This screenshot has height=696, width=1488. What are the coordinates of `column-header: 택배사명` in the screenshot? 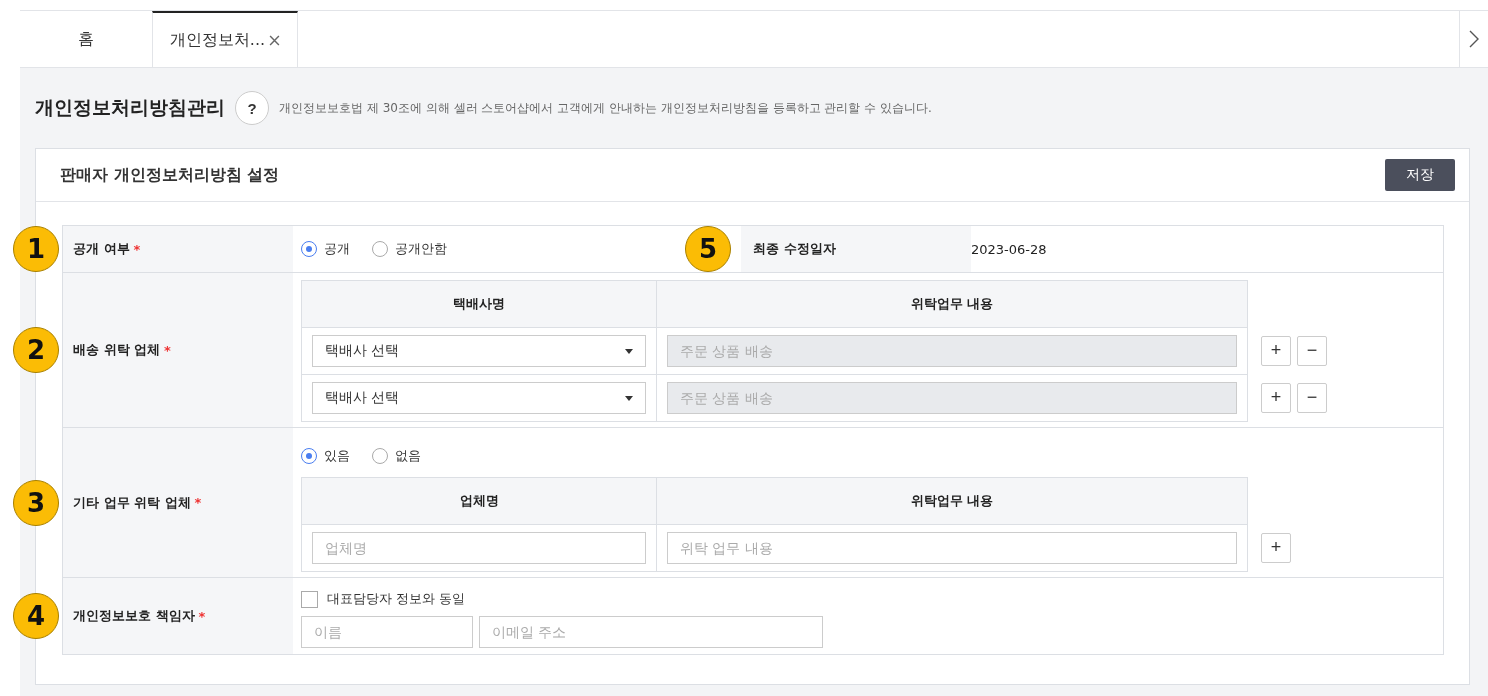 It's located at (479, 304).